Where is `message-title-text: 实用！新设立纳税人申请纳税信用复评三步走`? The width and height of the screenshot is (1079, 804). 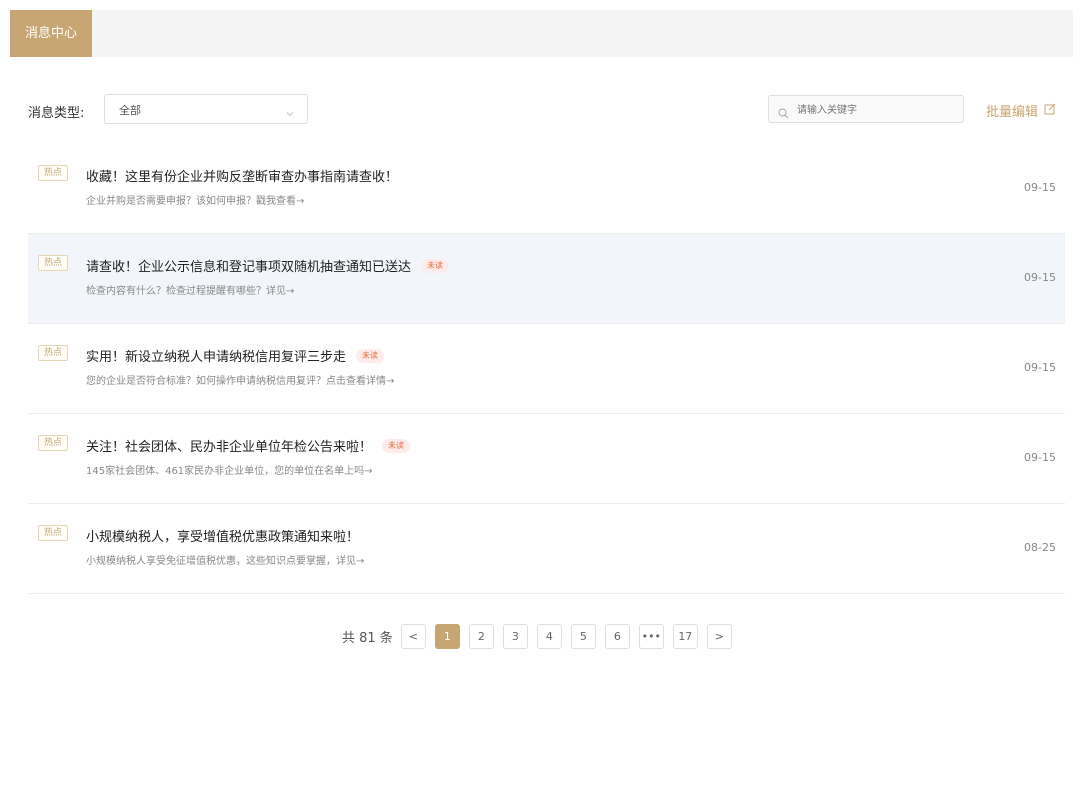 message-title-text: 实用！新设立纳税人申请纳税信用复评三步走 is located at coordinates (216, 357).